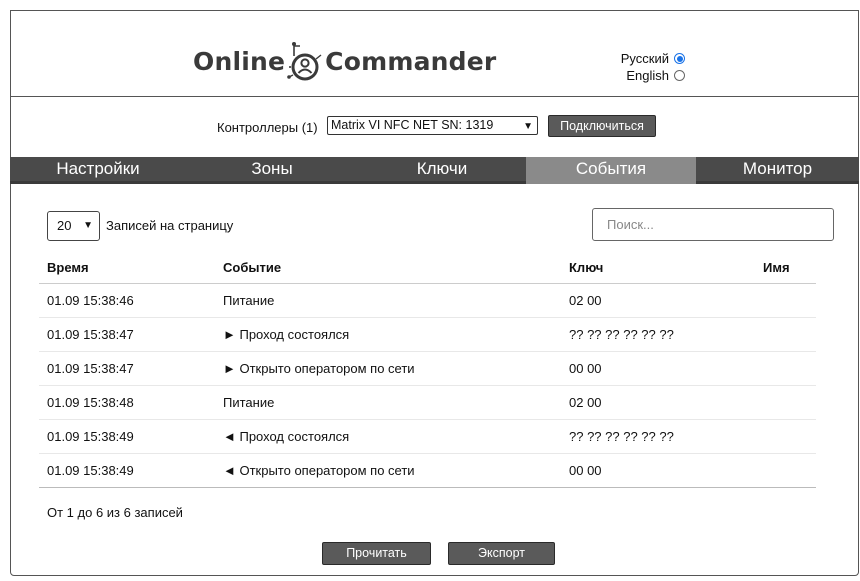  I want to click on radio-ru-selected, so click(679, 58).